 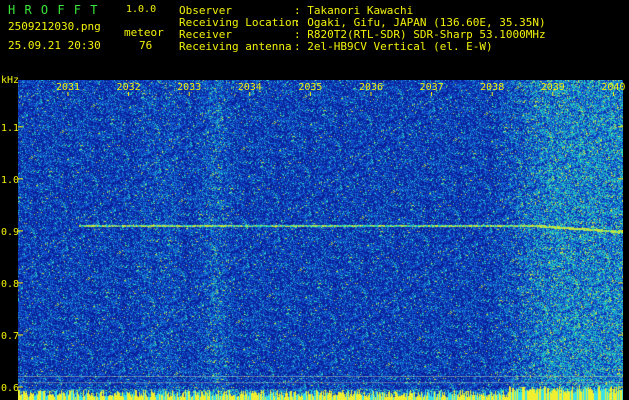 What do you see at coordinates (10, 128) in the screenshot?
I see `y-tick-label: 1.1` at bounding box center [10, 128].